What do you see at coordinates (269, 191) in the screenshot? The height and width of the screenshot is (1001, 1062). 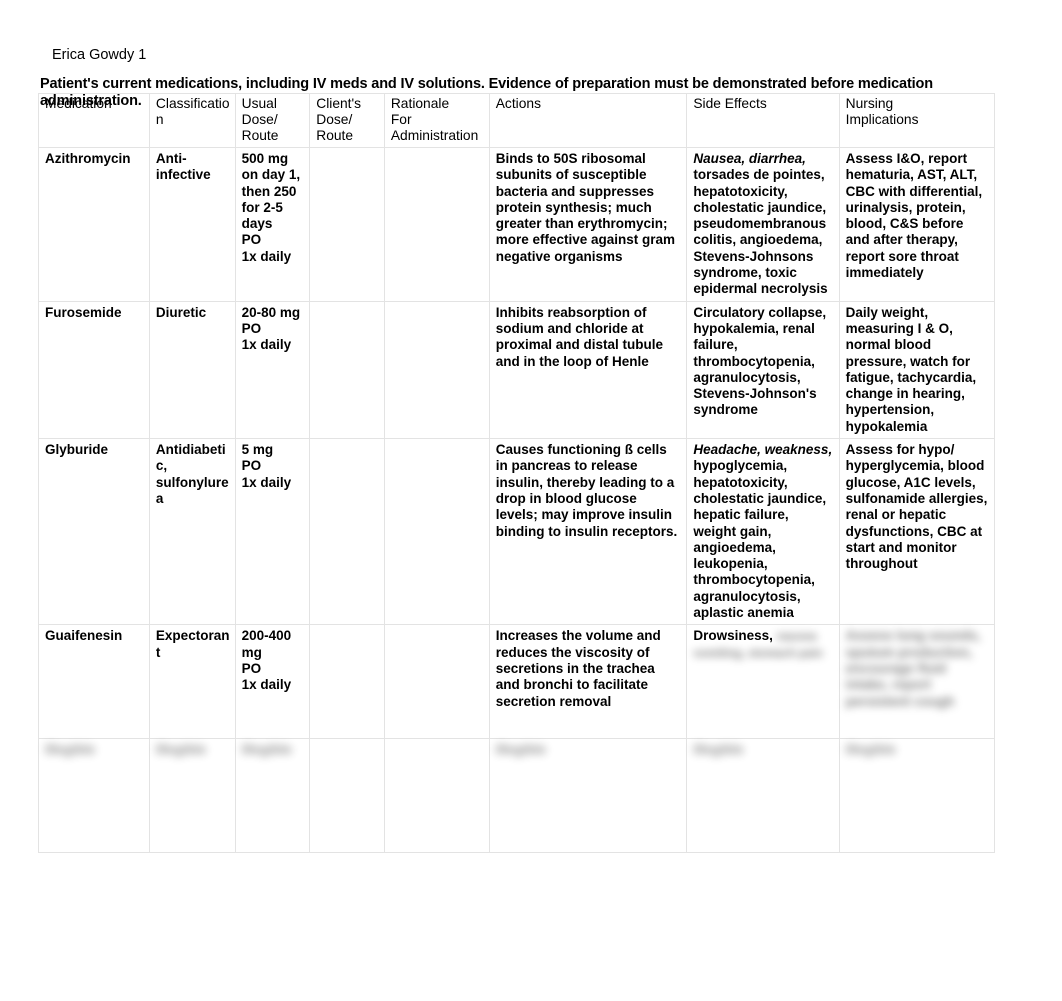 I see `dose-line: then 250` at bounding box center [269, 191].